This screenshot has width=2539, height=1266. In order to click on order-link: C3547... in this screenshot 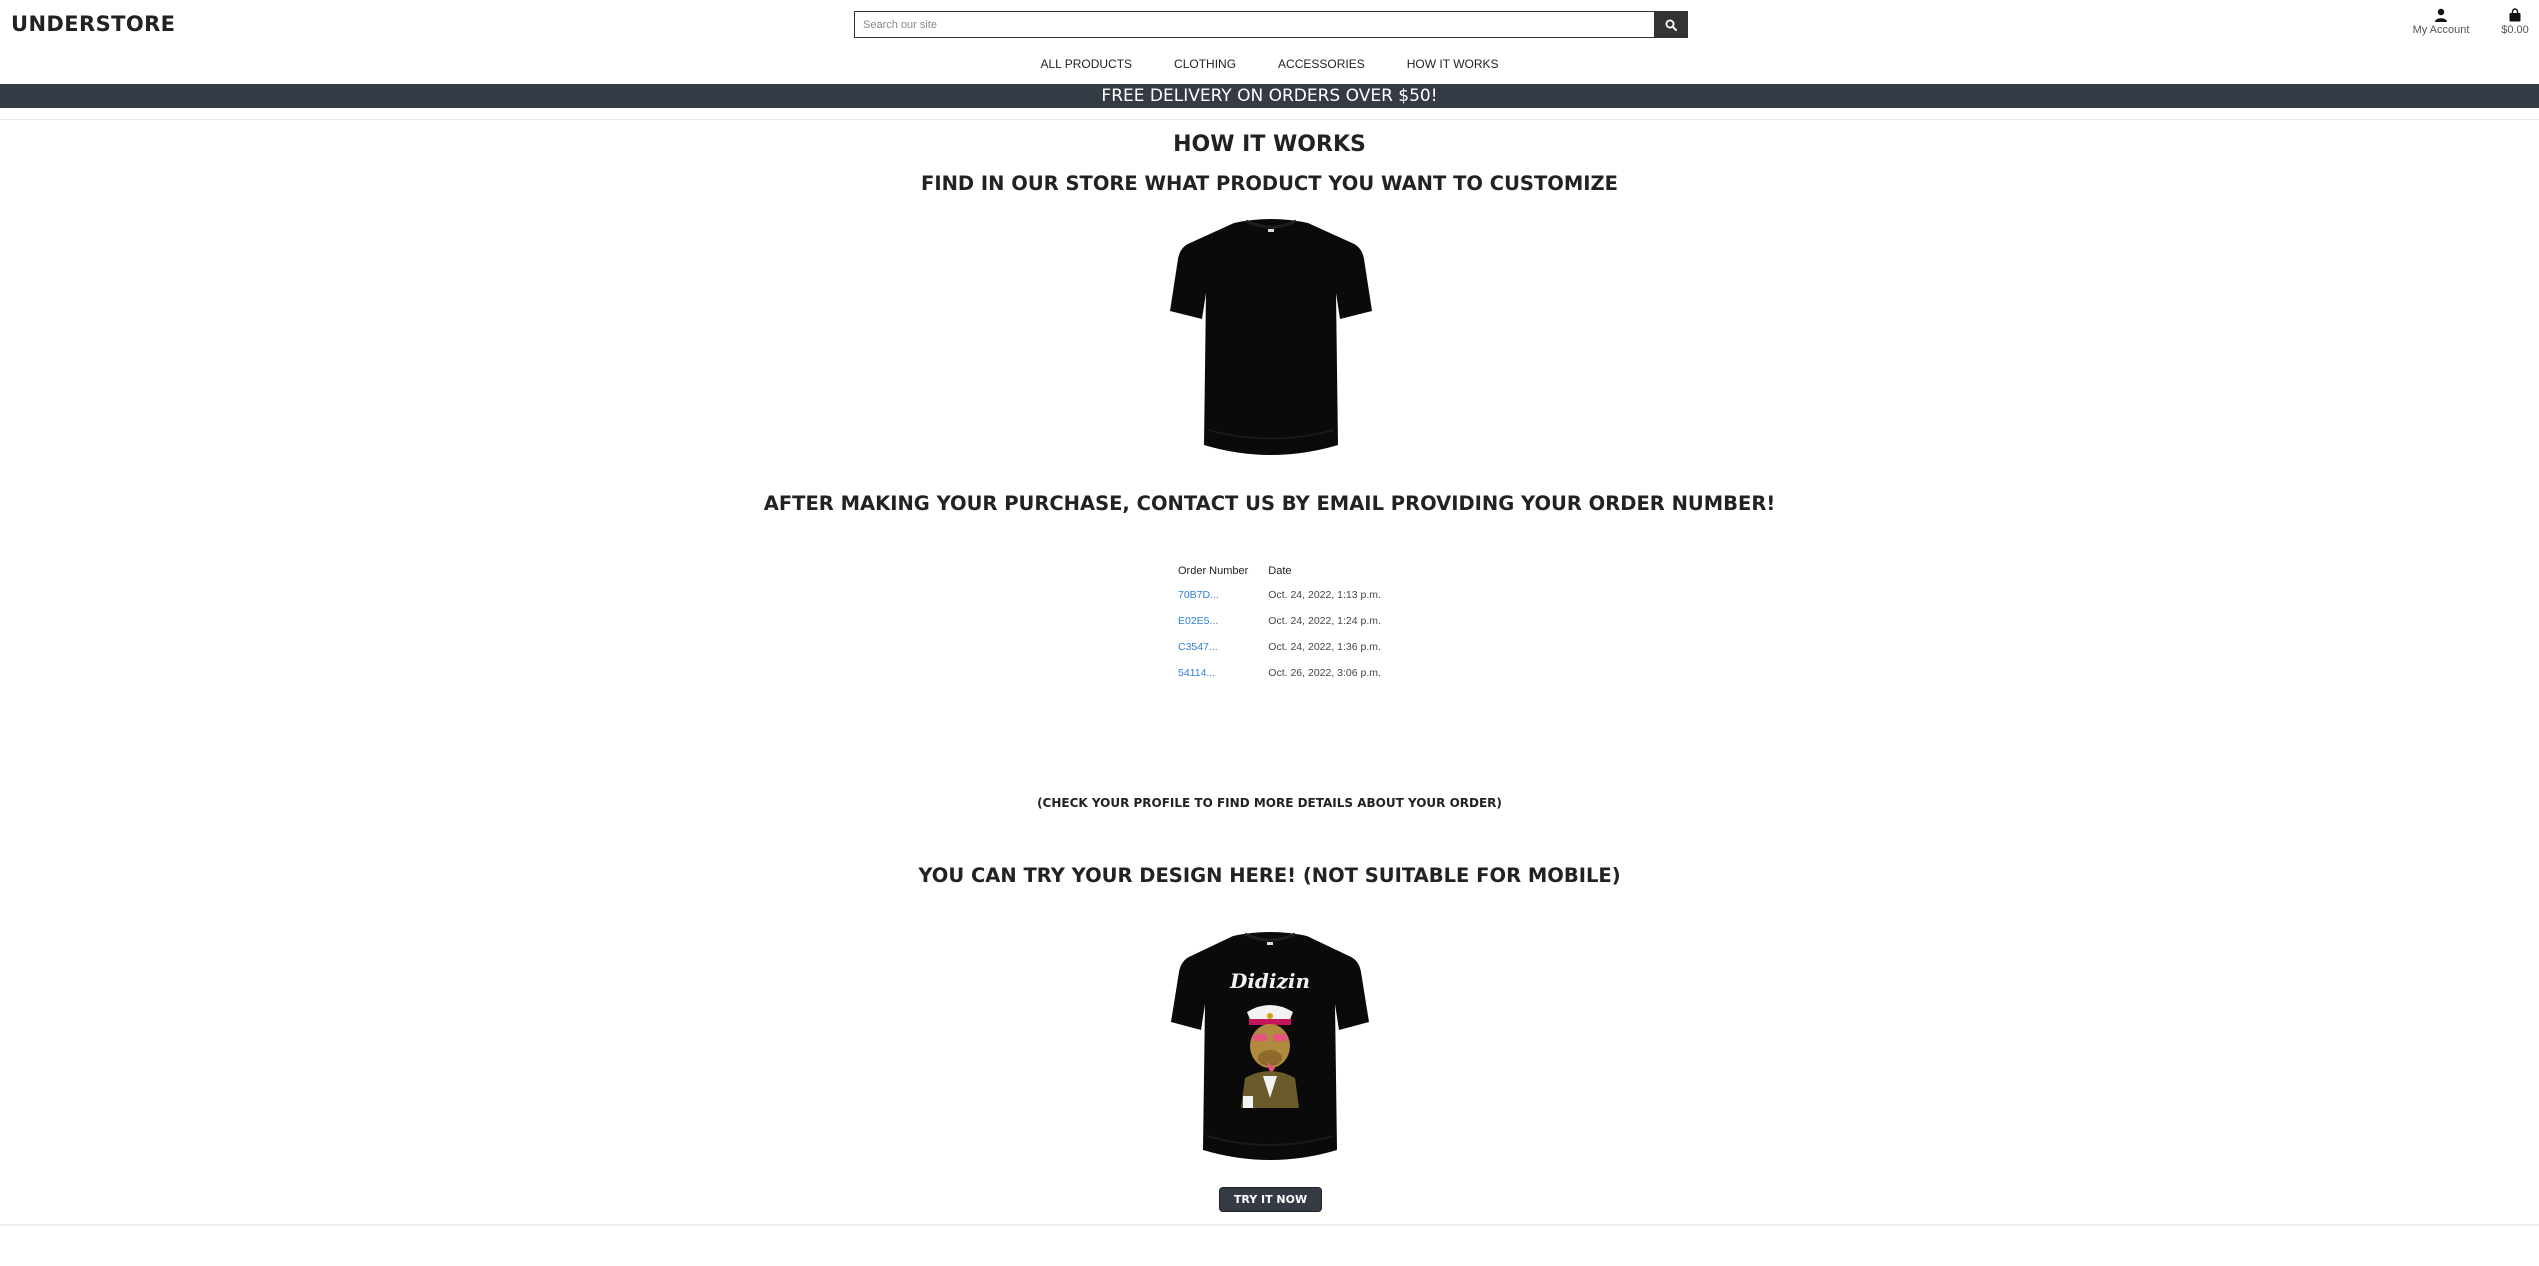, I will do `click(1198, 647)`.